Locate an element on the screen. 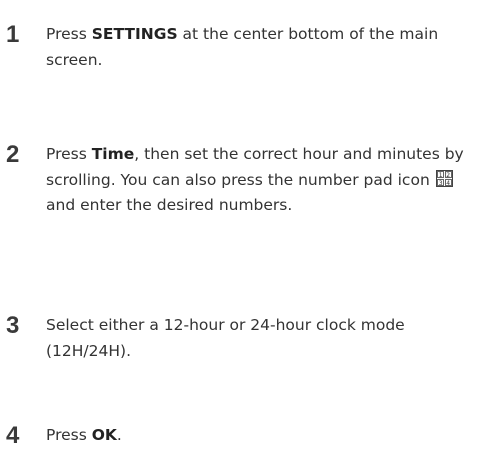 This screenshot has width=481, height=449. step-text-post2: and enter the desired numbers. is located at coordinates (169, 205).